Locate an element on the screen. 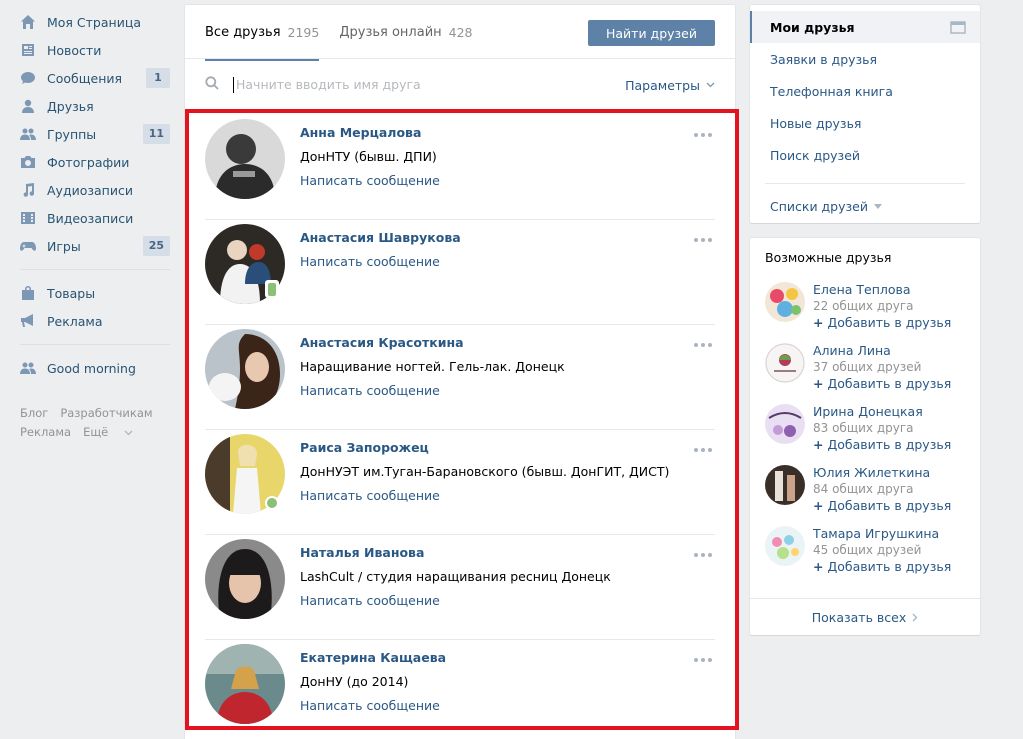 The image size is (1023, 739). nav-item-photos: Фотографии is located at coordinates (95, 162).